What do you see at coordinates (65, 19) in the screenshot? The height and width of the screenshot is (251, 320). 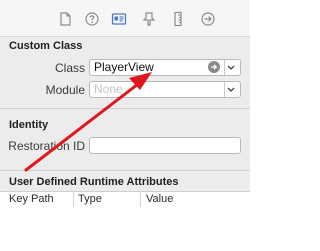 I see `file-icon` at bounding box center [65, 19].